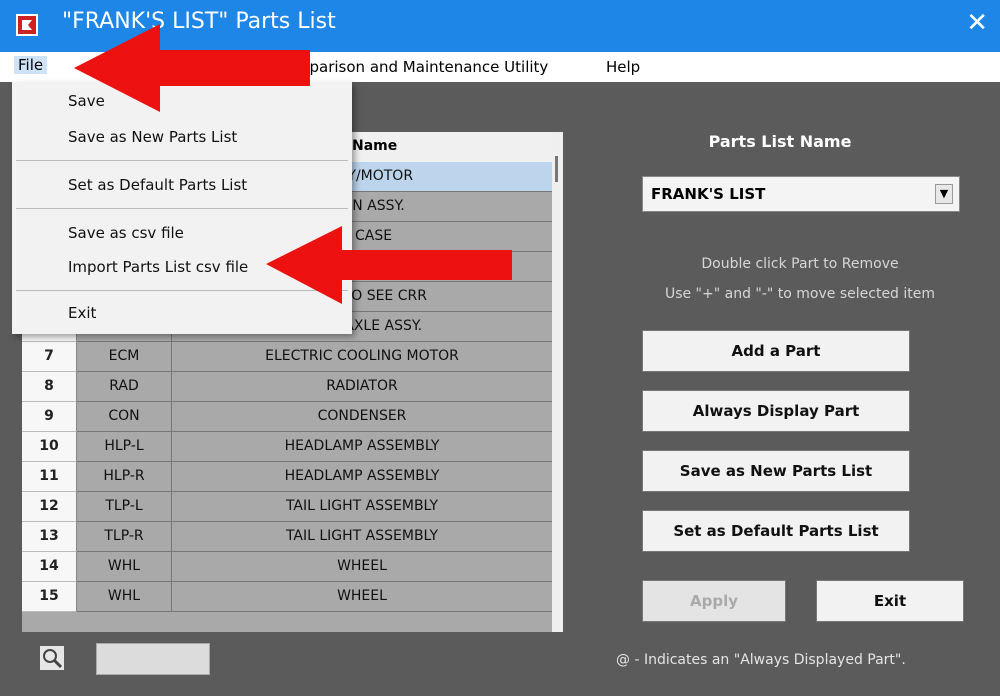 The height and width of the screenshot is (696, 1000). What do you see at coordinates (49, 597) in the screenshot?
I see `row-number: 15` at bounding box center [49, 597].